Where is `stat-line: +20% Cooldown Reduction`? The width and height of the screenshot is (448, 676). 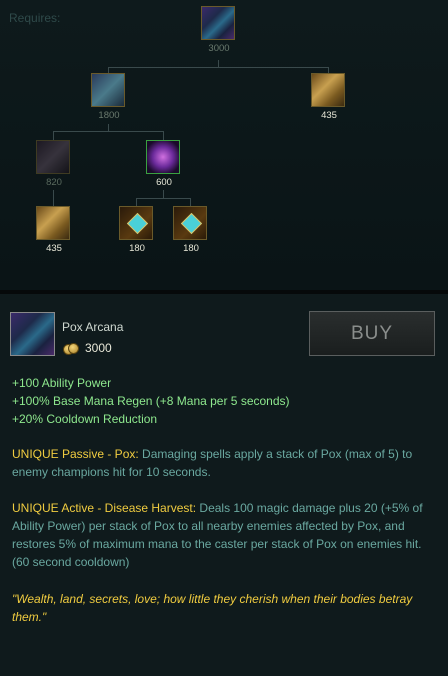
stat-line: +20% Cooldown Reduction is located at coordinates (85, 419).